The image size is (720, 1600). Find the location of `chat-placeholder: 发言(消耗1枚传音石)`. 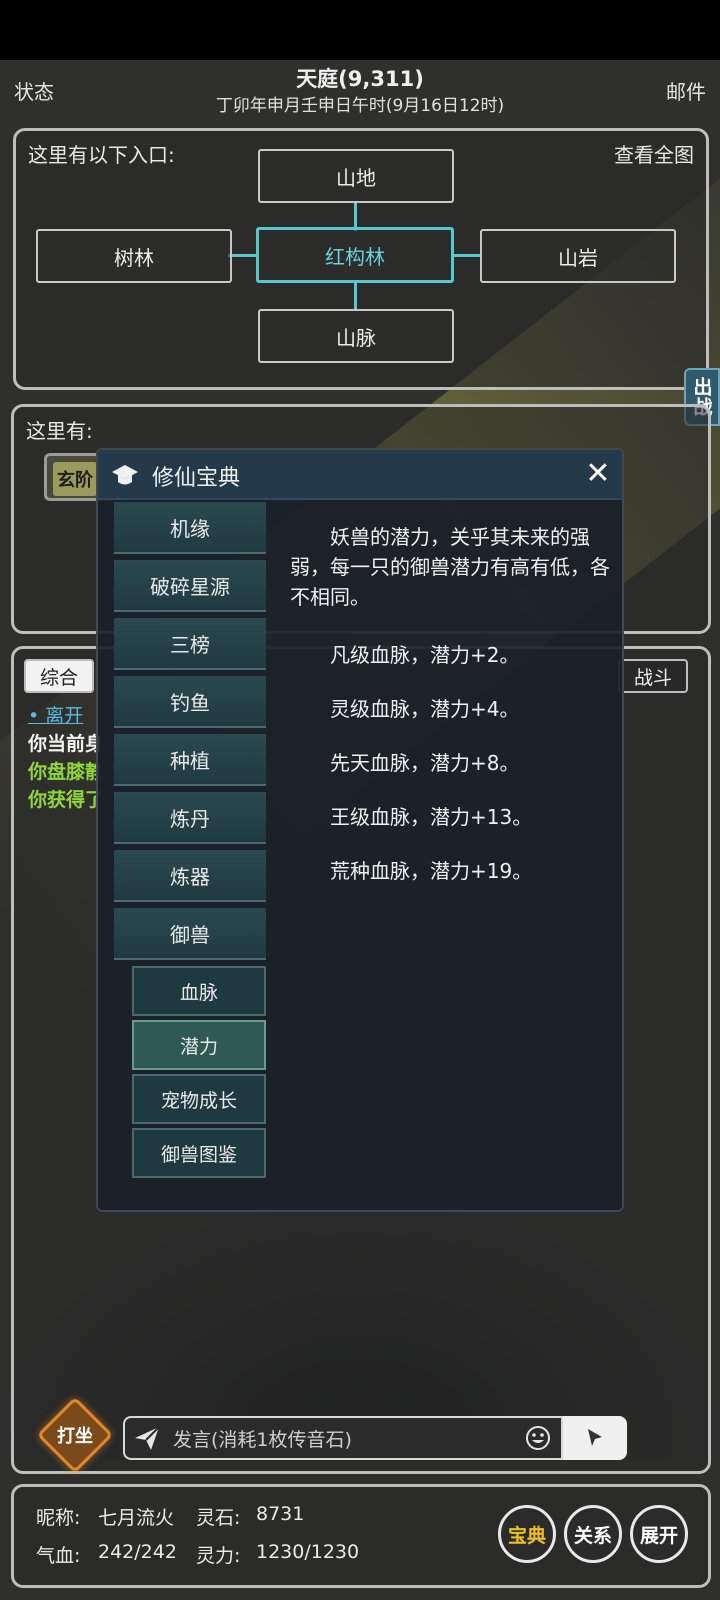

chat-placeholder: 发言(消耗1枚传音石) is located at coordinates (262, 1439).